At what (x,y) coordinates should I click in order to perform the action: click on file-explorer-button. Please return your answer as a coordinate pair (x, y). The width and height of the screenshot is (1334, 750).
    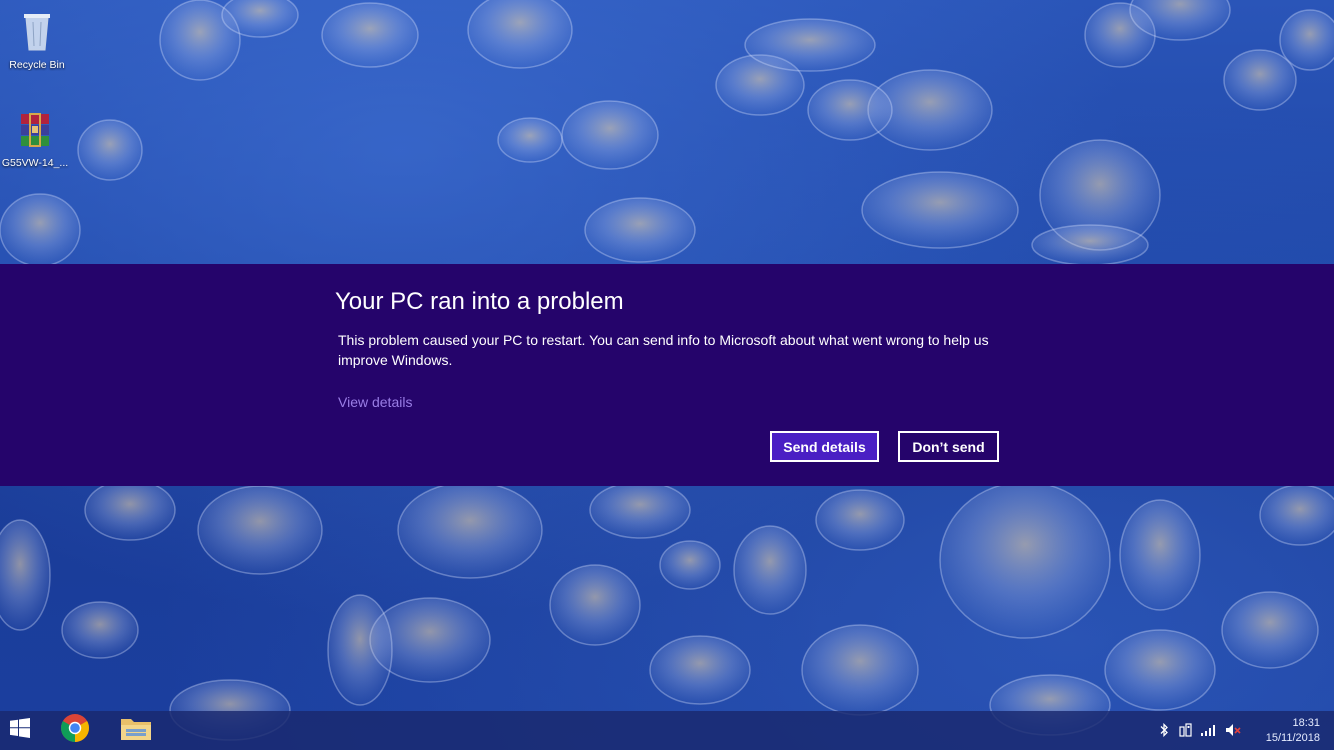
    Looking at the image, I should click on (136, 730).